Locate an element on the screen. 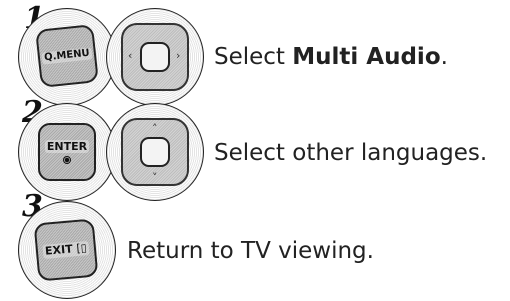 This screenshot has height=301, width=510. qmenu-button-label: Q.MENU is located at coordinates (67, 56).